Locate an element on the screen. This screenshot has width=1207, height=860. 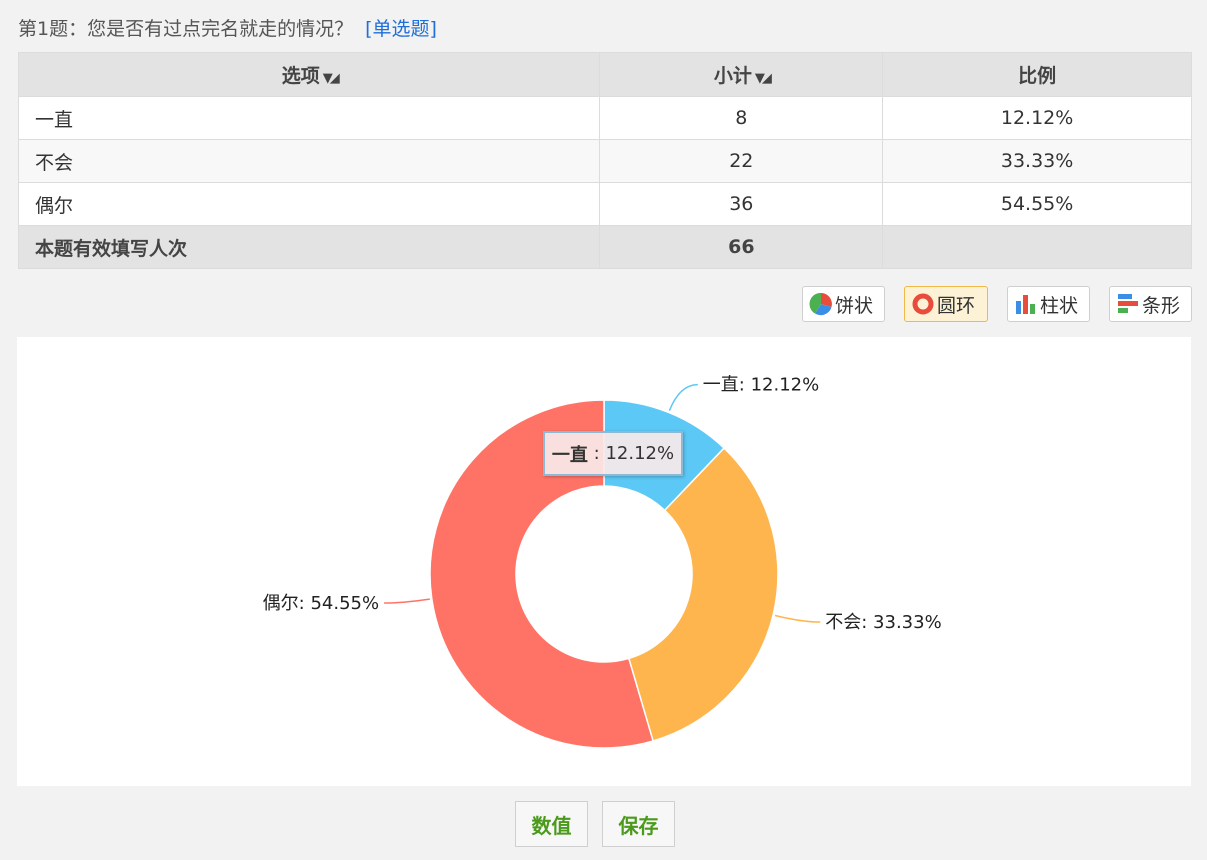
table-header-row: 选项 ▼◢ 小计 ▼◢ 比例 is located at coordinates (604, 74).